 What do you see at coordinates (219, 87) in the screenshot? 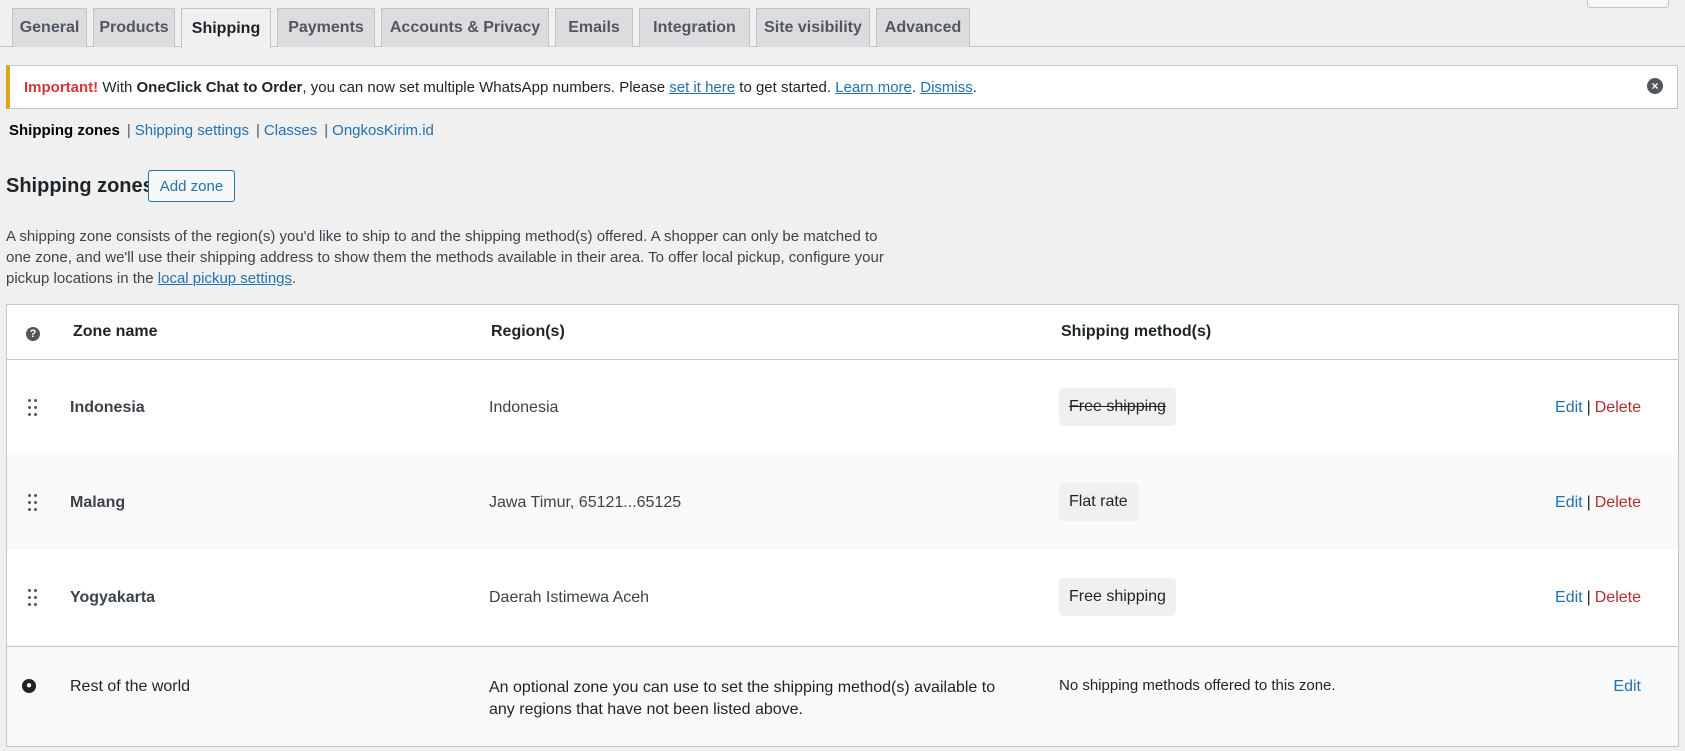
I see `notice-plugin-name: OneClick Chat to Order` at bounding box center [219, 87].